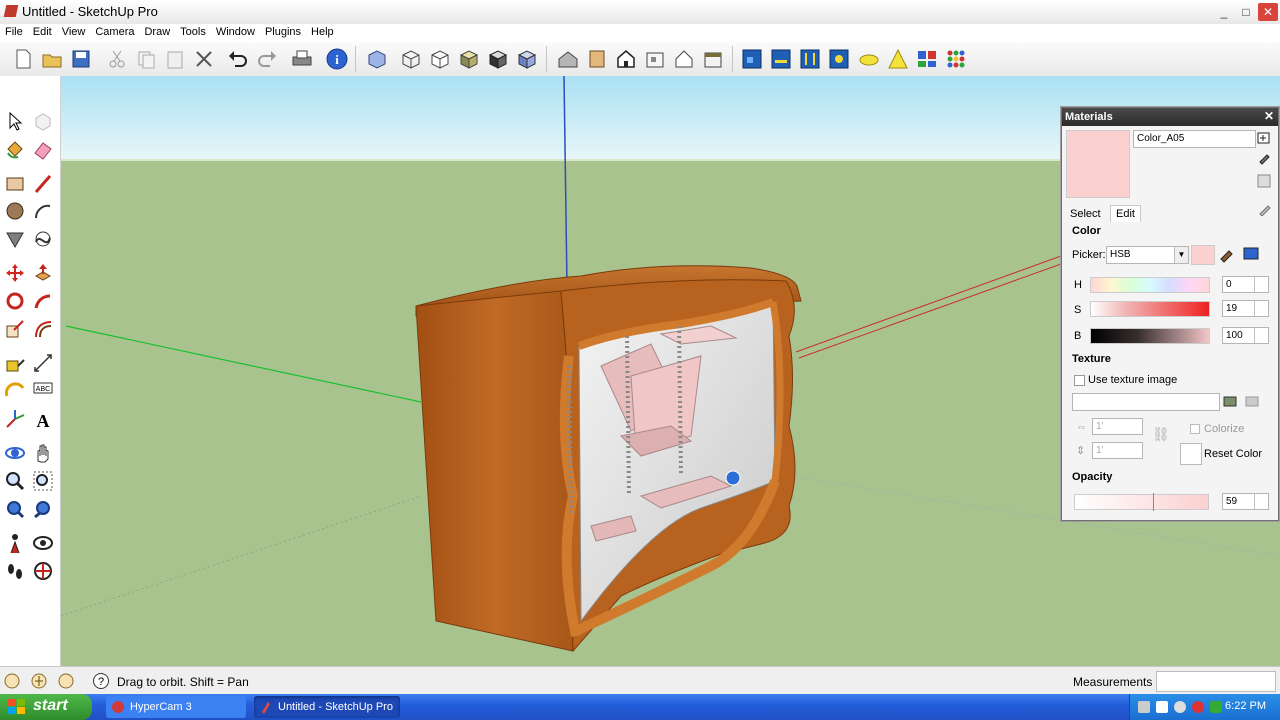 The height and width of the screenshot is (720, 1280). What do you see at coordinates (1264, 159) in the screenshot?
I see `sample-paint-icon` at bounding box center [1264, 159].